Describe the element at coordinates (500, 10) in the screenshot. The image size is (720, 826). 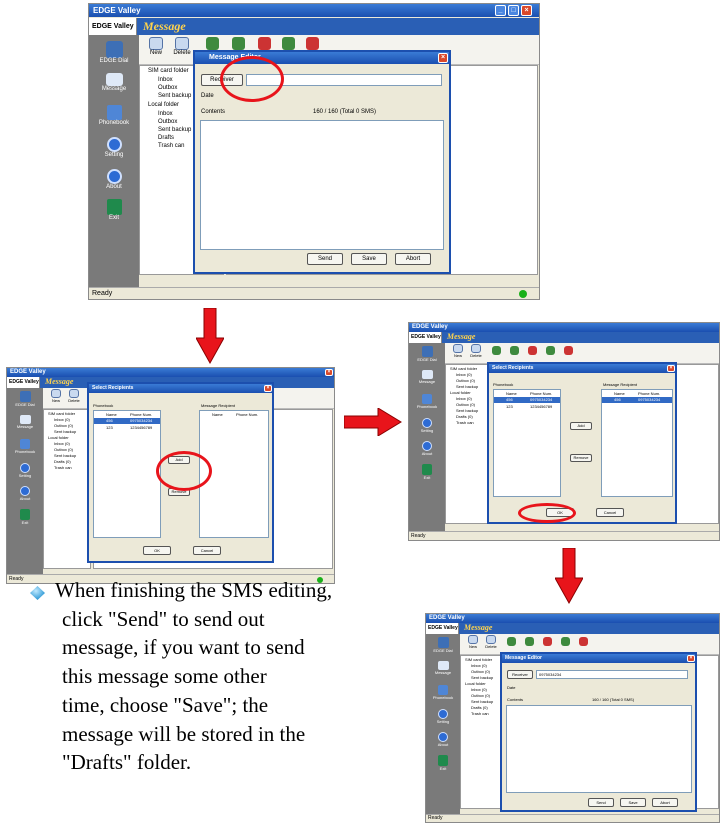
I see `minimize-button: _` at that location.